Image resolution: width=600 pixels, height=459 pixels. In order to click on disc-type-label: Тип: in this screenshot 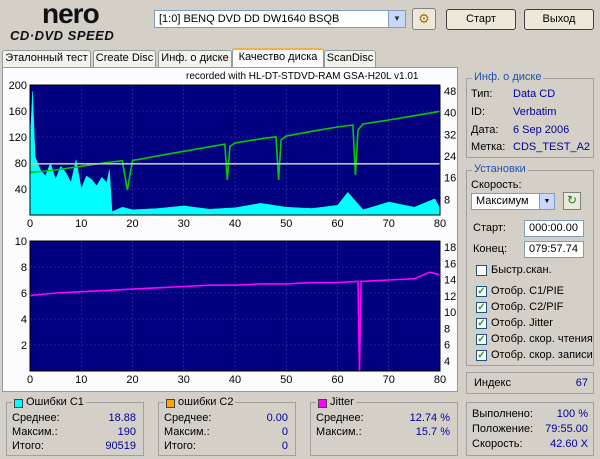, I will do `click(482, 94)`.